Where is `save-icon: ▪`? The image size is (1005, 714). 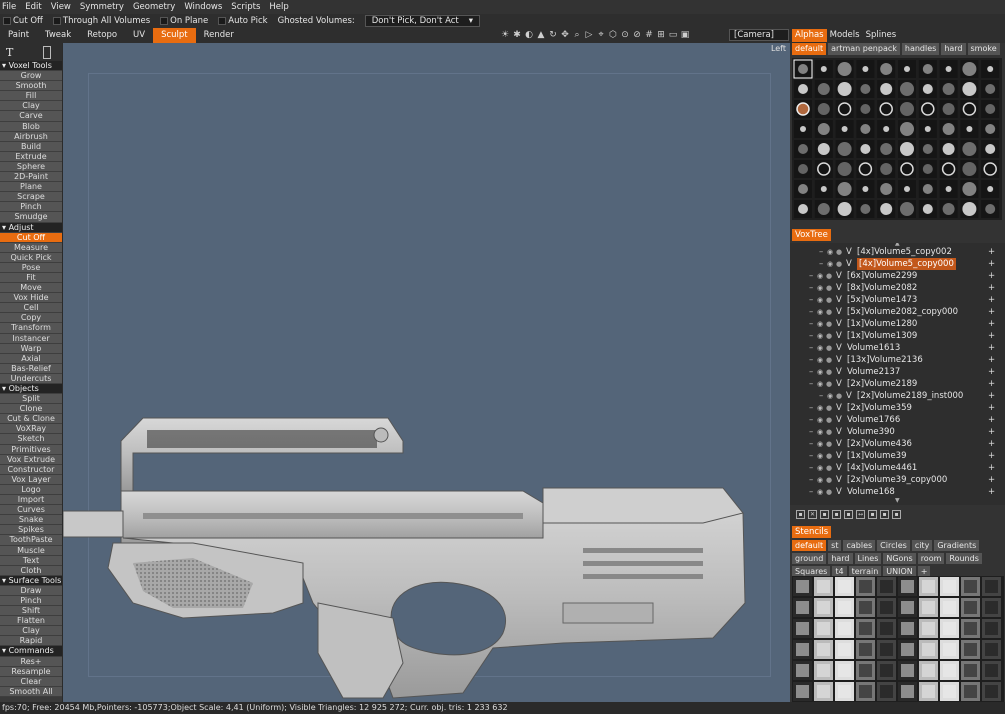 save-icon: ▪ is located at coordinates (836, 514).